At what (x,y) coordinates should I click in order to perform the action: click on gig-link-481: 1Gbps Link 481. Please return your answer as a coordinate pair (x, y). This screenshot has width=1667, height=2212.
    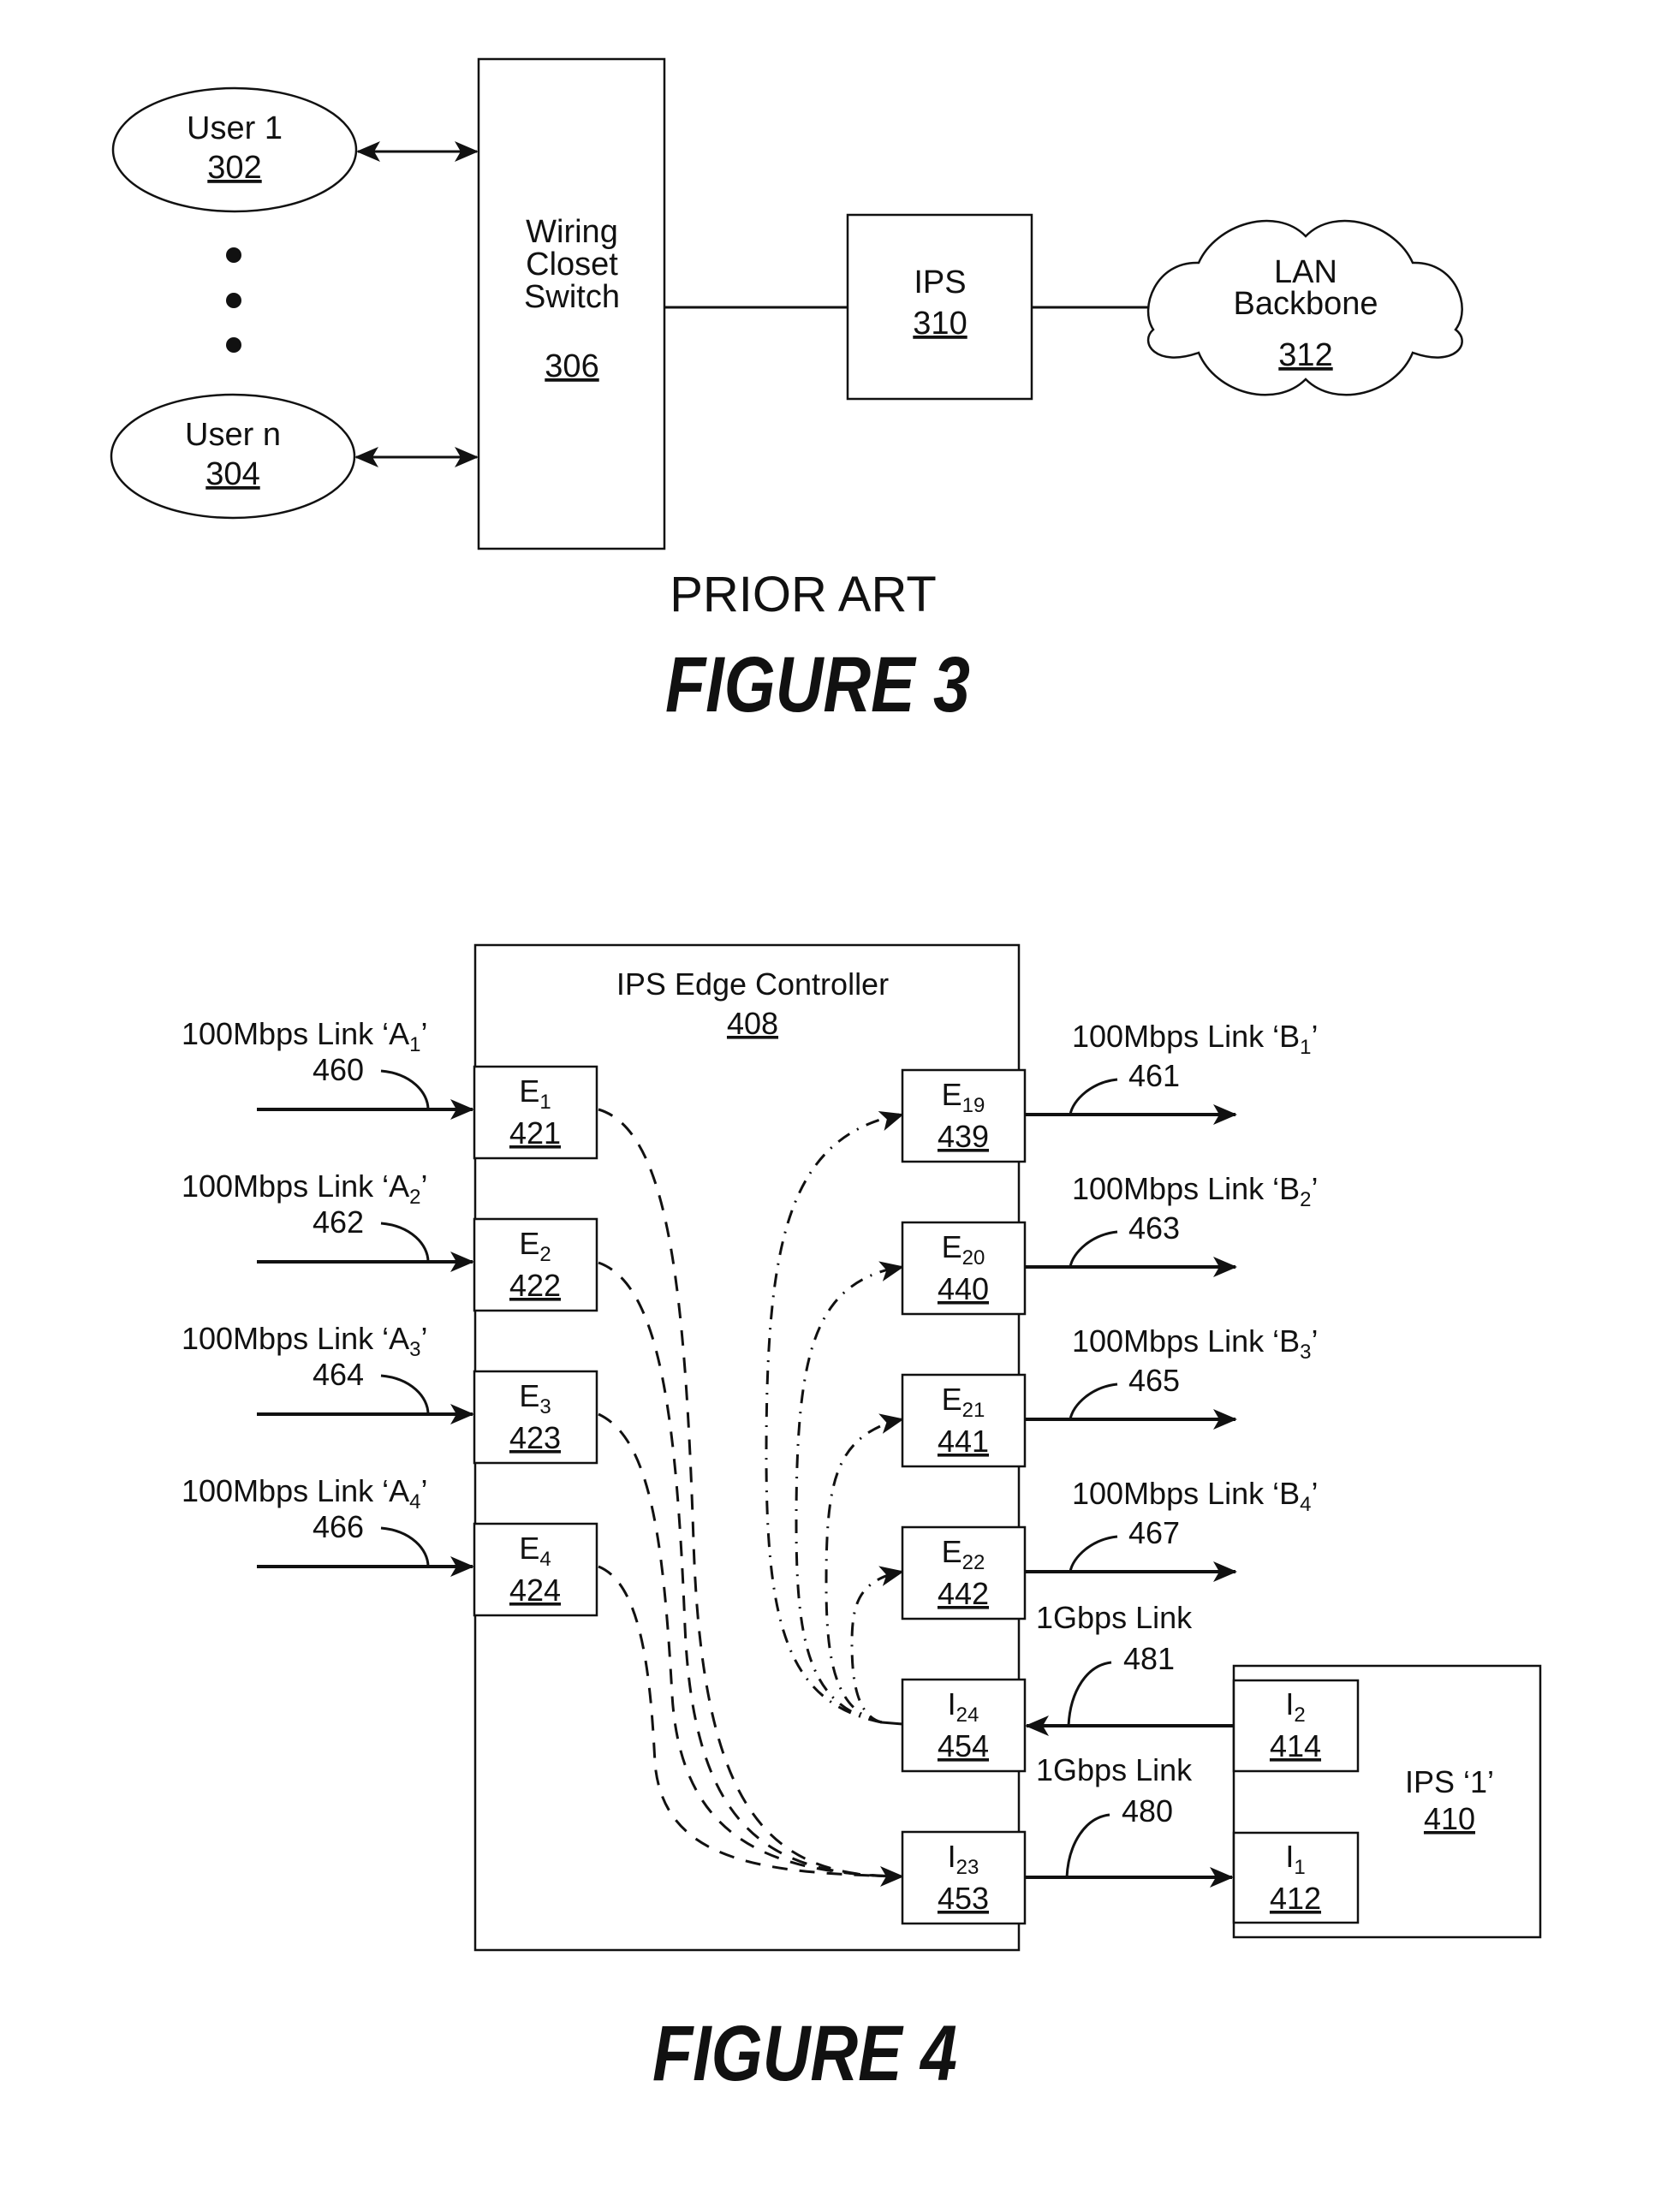
    Looking at the image, I should click on (1129, 1668).